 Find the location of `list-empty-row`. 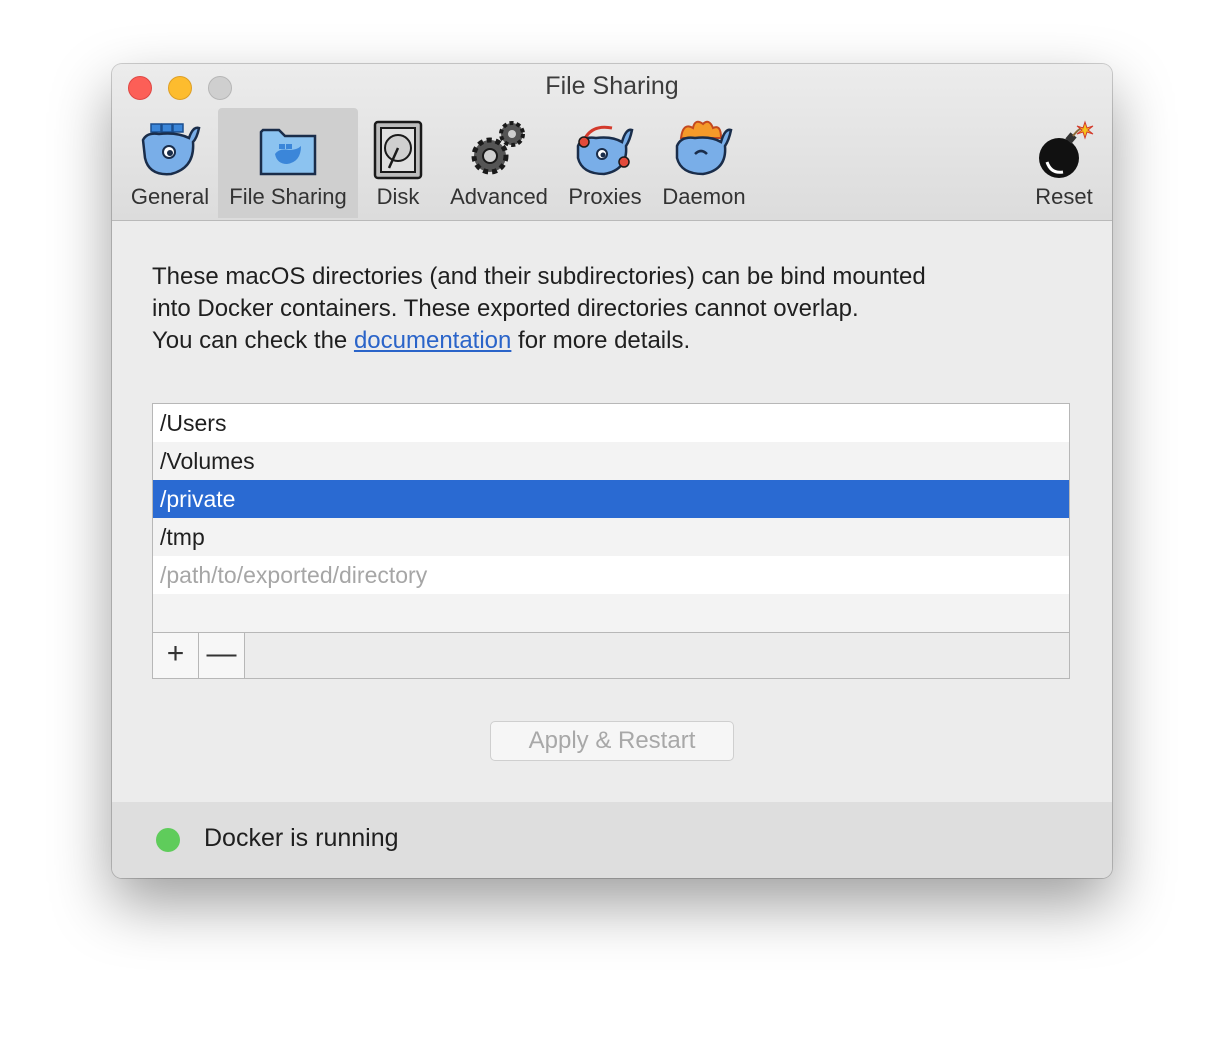

list-empty-row is located at coordinates (611, 613).